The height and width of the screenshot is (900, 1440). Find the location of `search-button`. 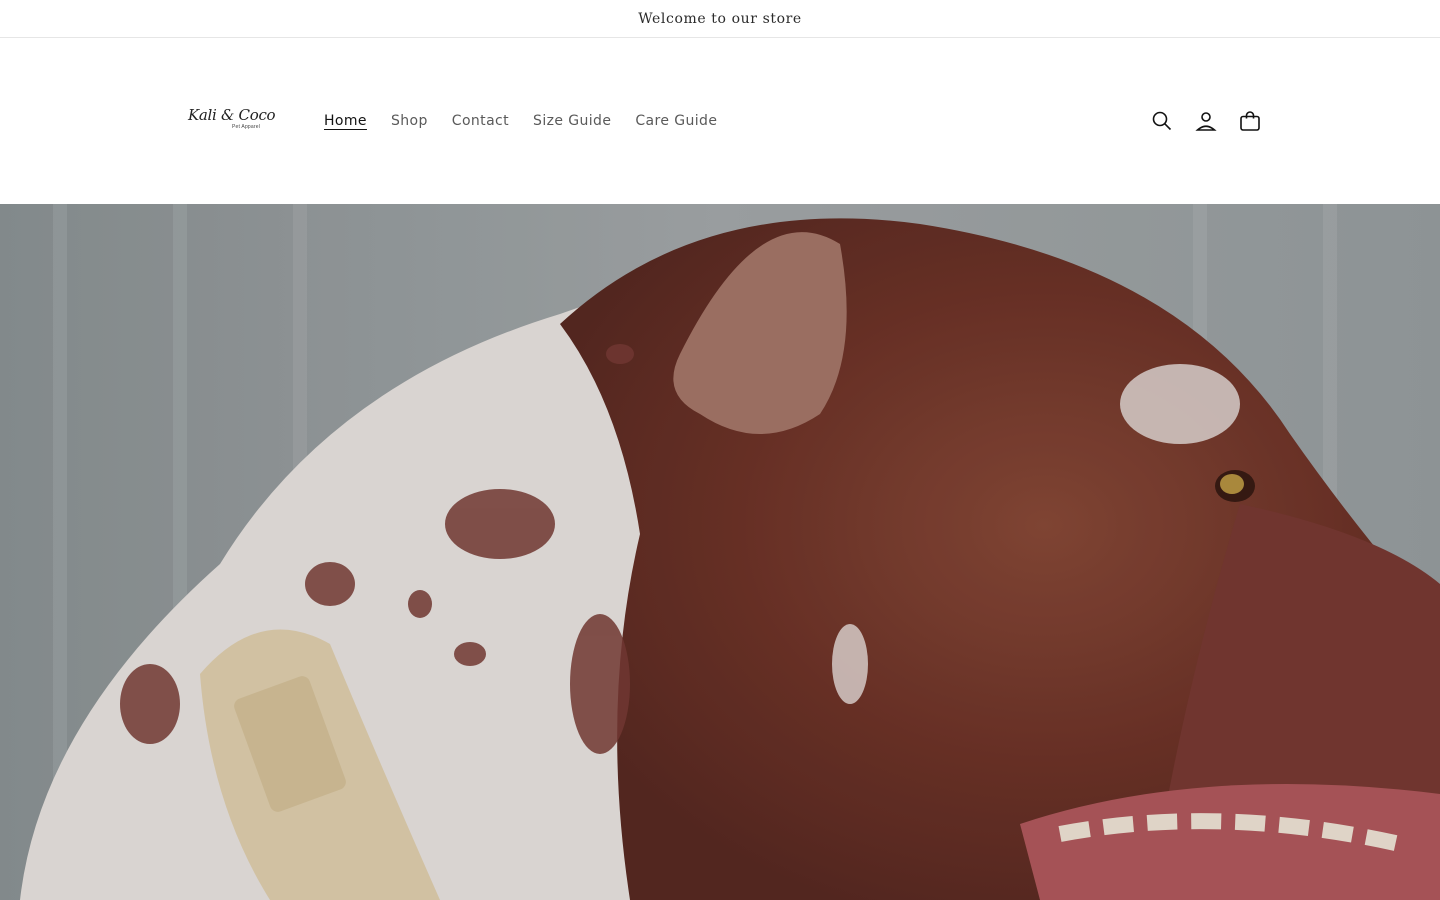

search-button is located at coordinates (1162, 121).